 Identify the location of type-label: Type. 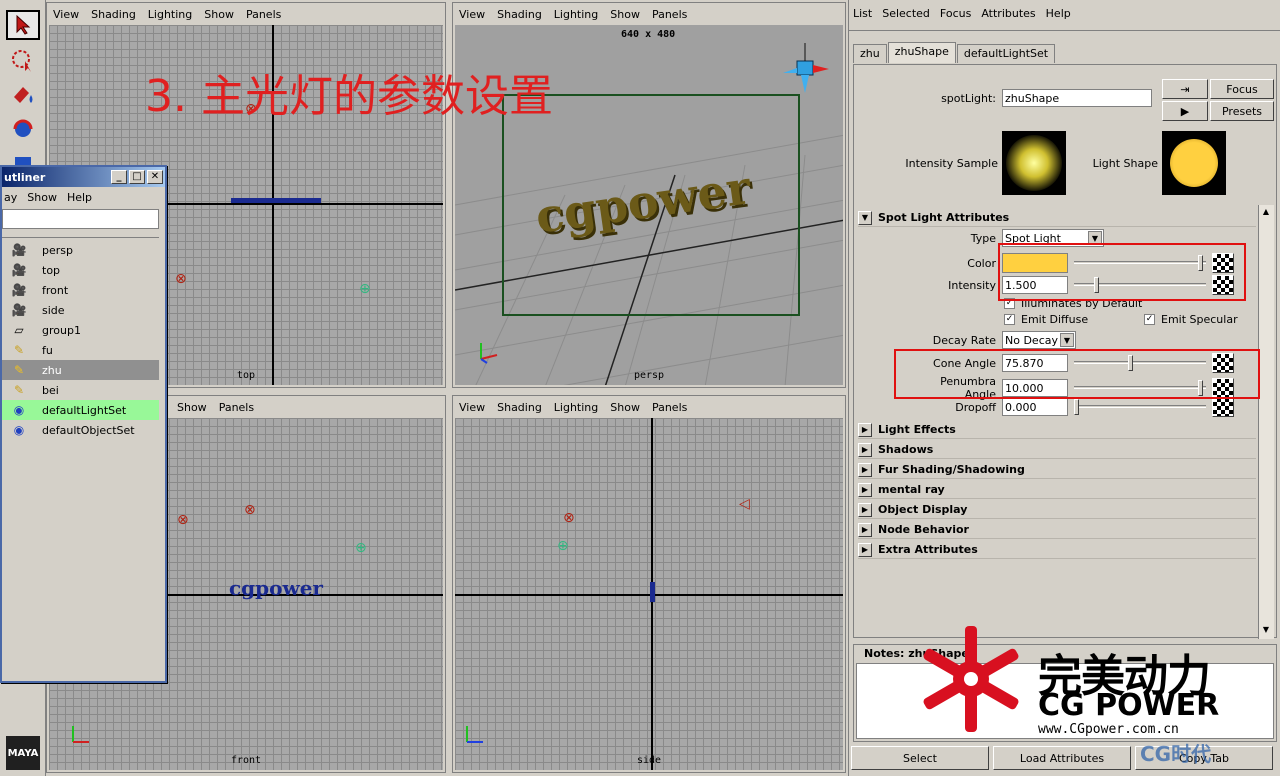
(983, 238).